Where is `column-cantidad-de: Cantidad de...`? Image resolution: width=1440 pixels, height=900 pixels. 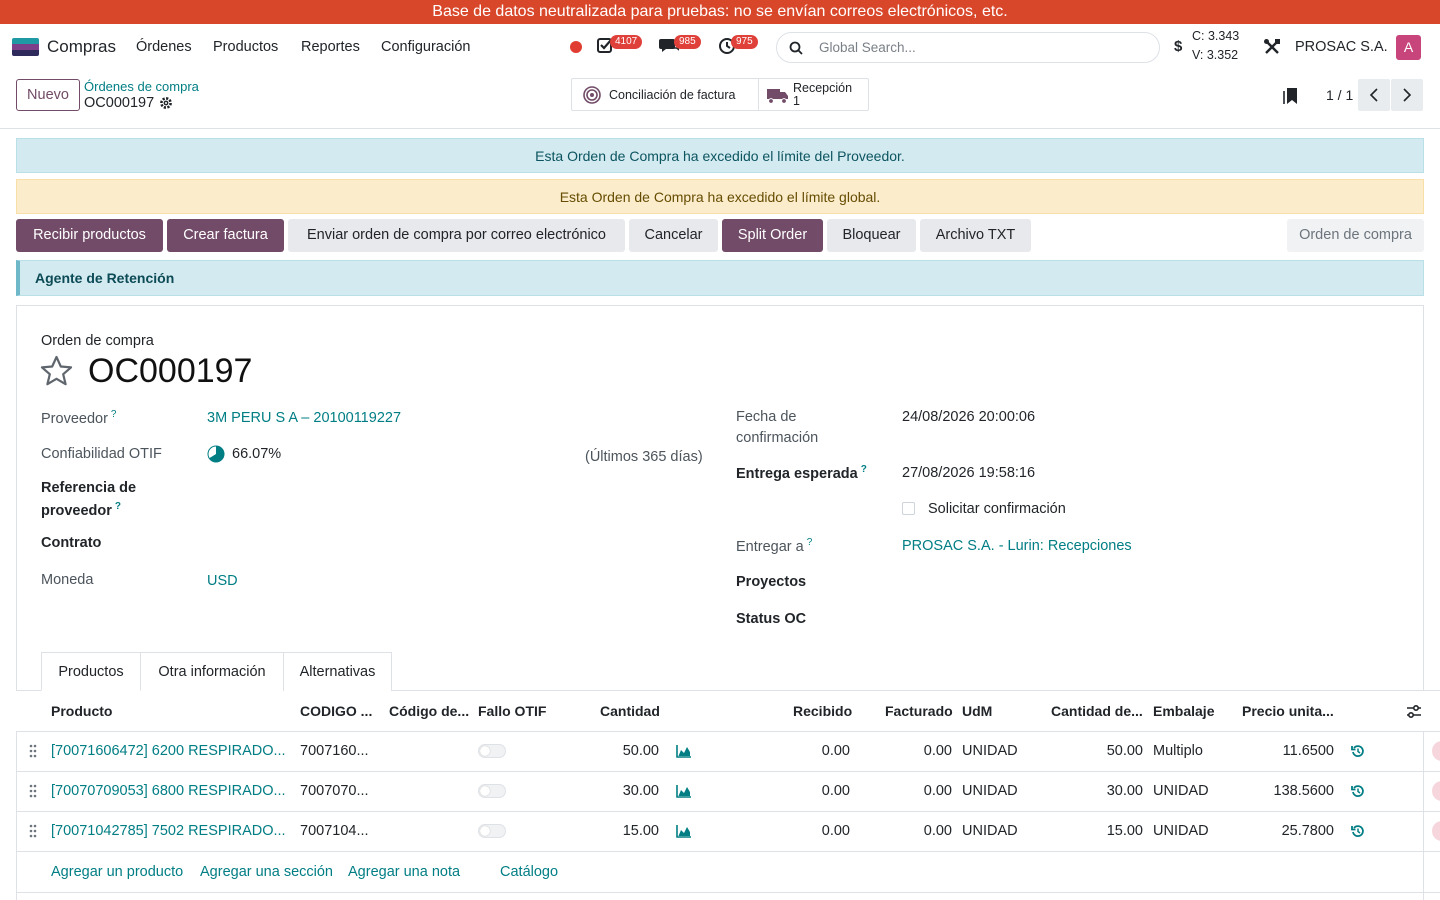
column-cantidad-de: Cantidad de... is located at coordinates (1097, 711).